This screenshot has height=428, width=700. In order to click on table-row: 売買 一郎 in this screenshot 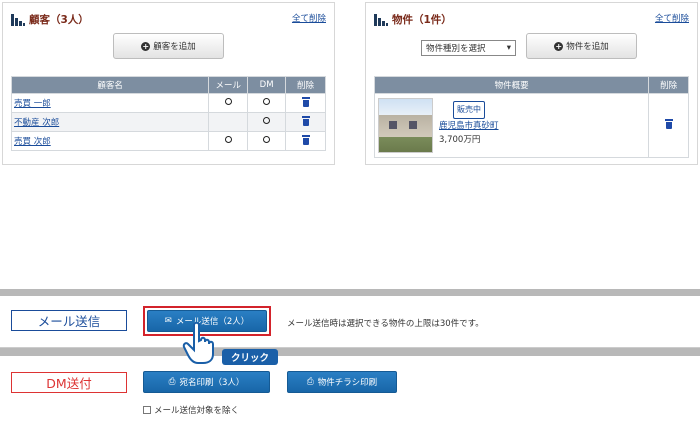, I will do `click(168, 103)`.